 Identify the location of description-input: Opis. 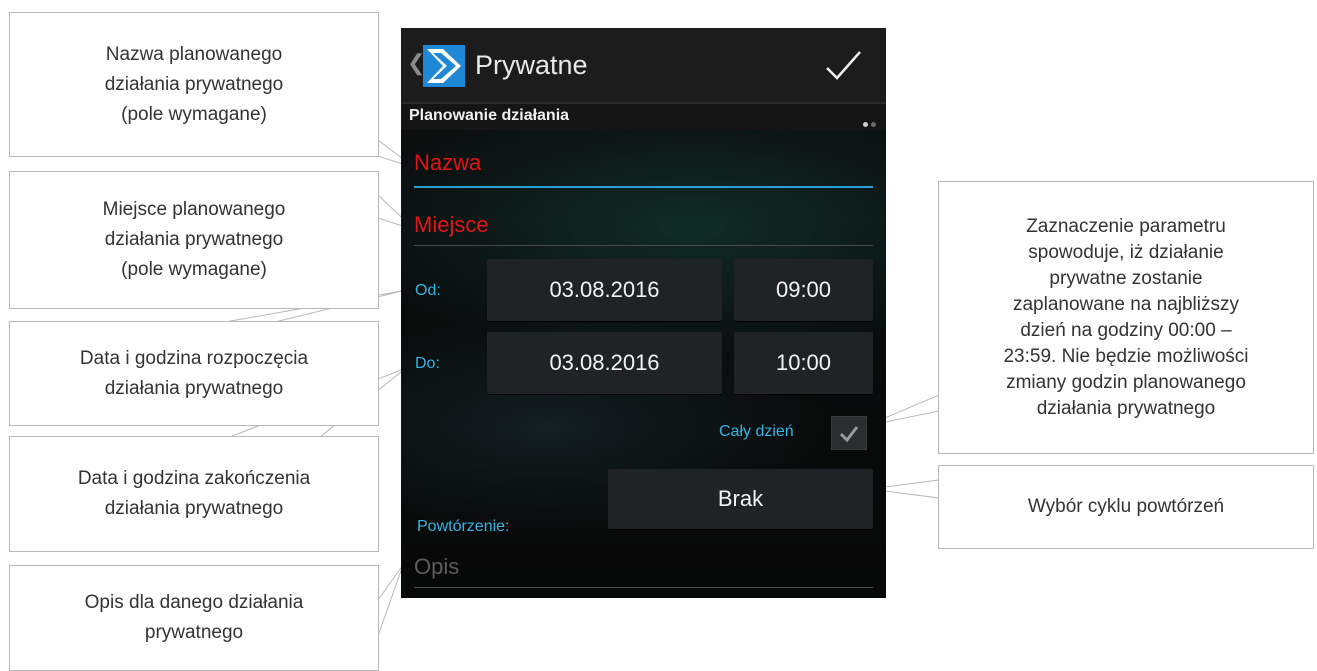
(436, 567).